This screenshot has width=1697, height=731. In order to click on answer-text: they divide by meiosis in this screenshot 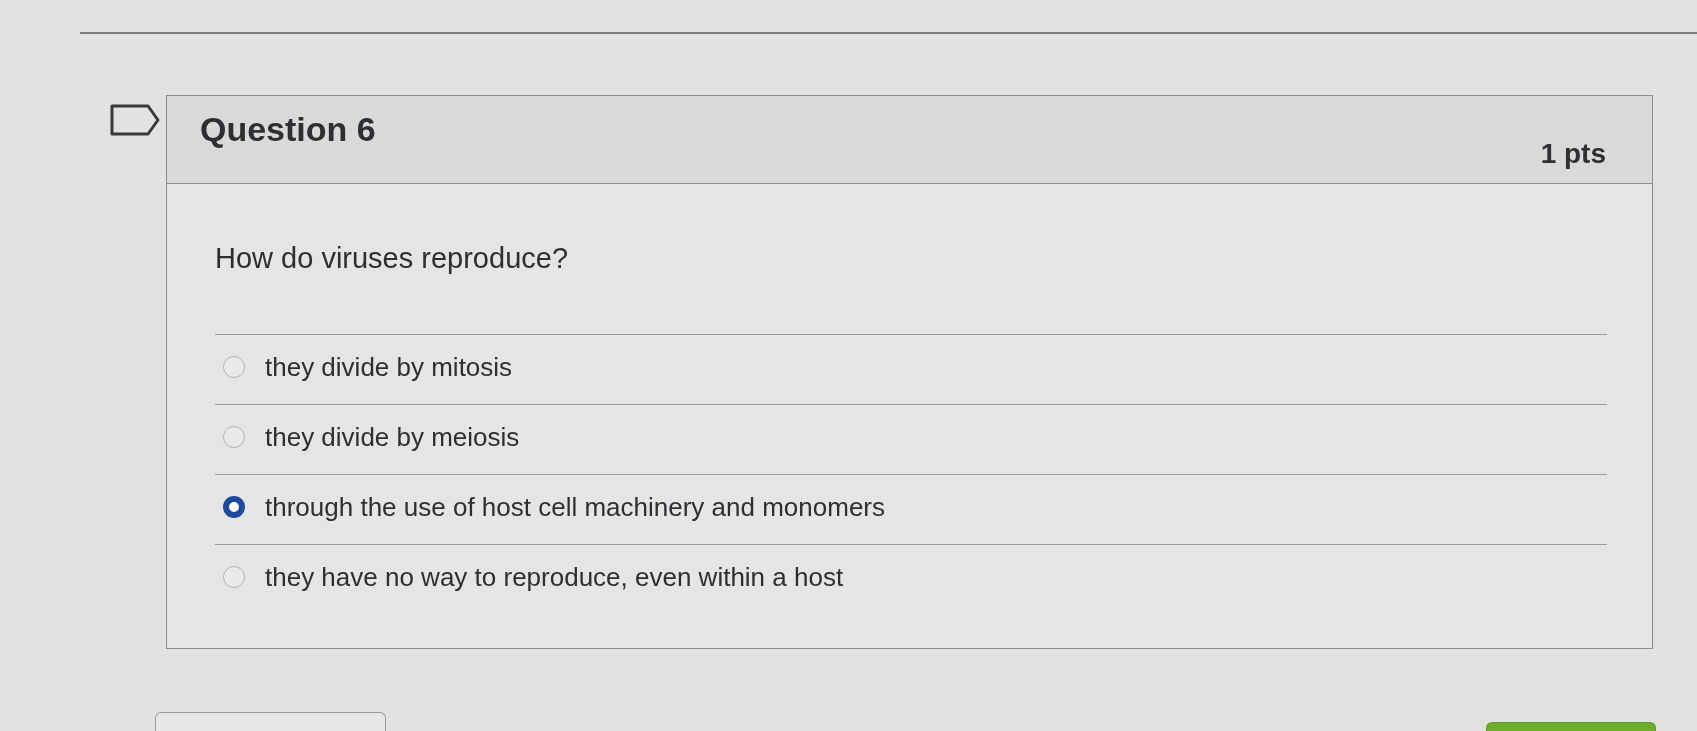, I will do `click(392, 436)`.